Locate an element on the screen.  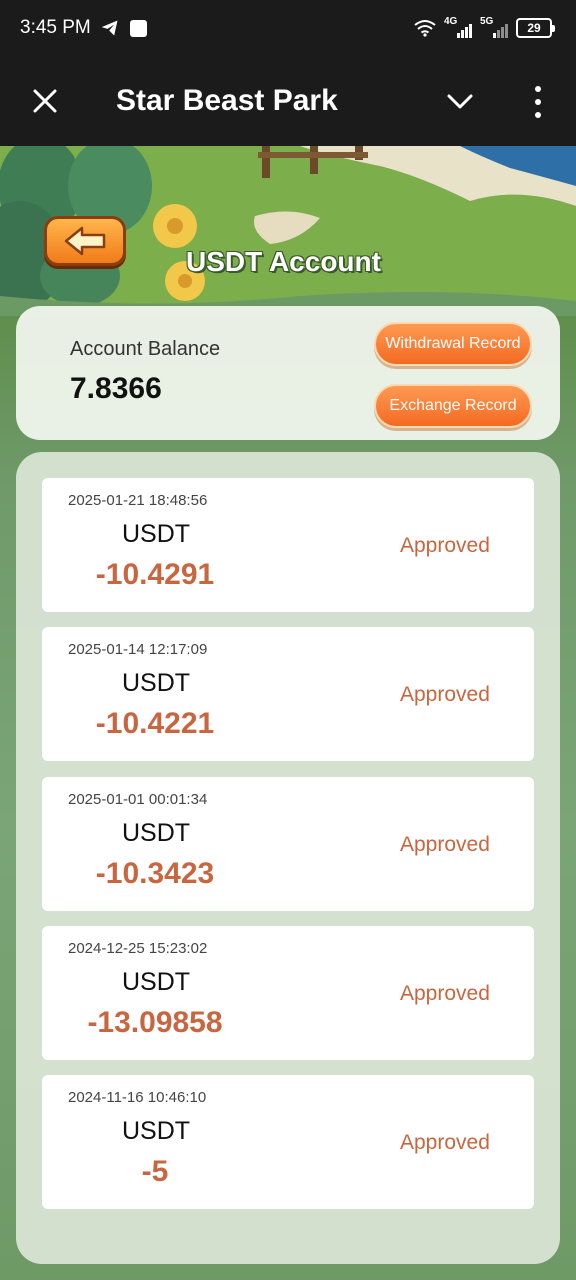
signal-4g-label: 4G is located at coordinates (451, 21).